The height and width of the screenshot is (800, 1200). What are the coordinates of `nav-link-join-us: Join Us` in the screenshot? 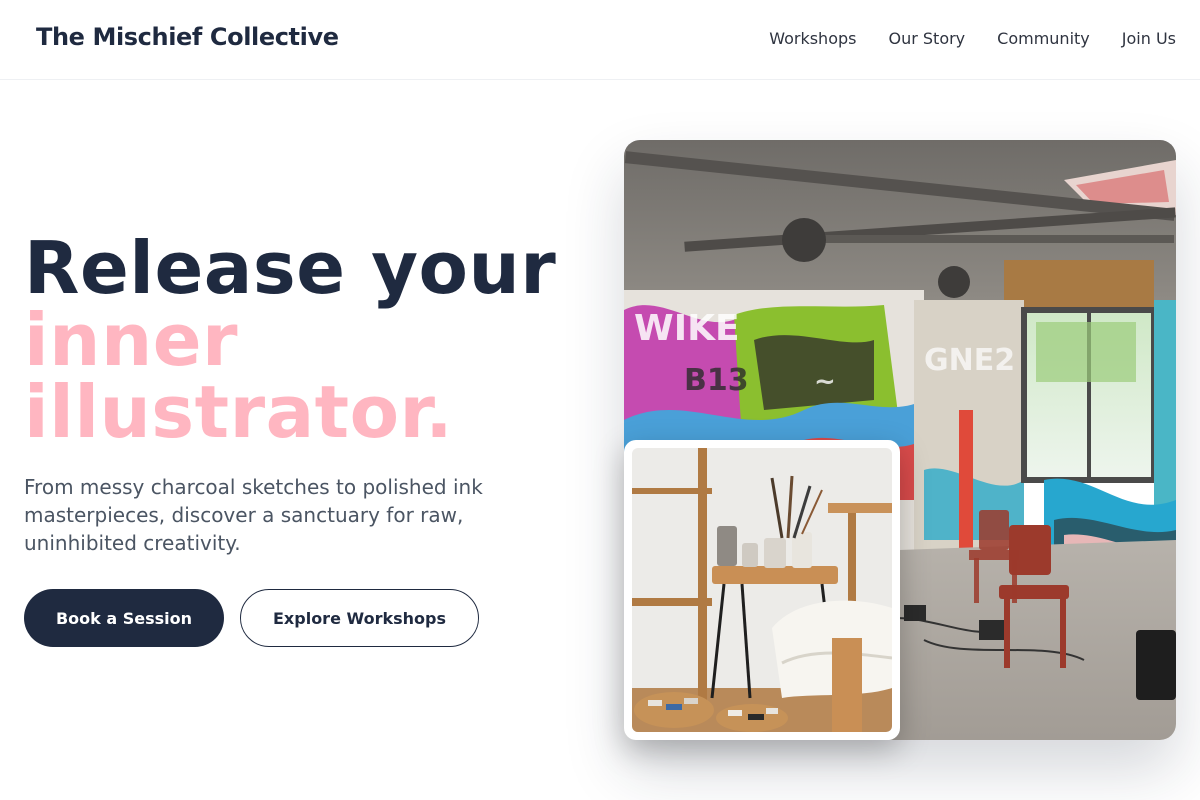 It's located at (1149, 38).